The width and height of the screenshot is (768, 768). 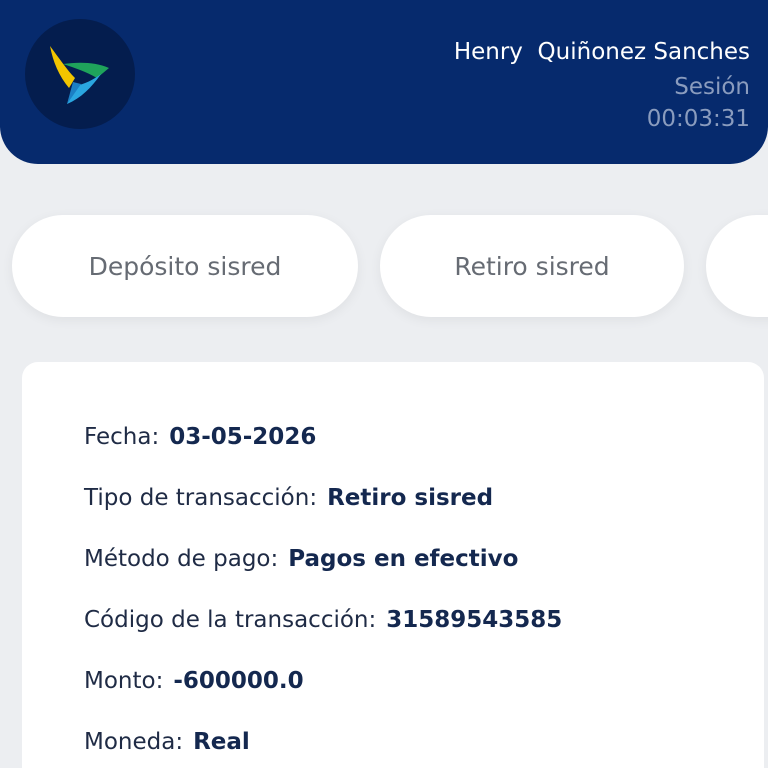 What do you see at coordinates (602, 85) in the screenshot?
I see `user-session-info: Henry Quiñonez Sanches Sesión 00:03:31` at bounding box center [602, 85].